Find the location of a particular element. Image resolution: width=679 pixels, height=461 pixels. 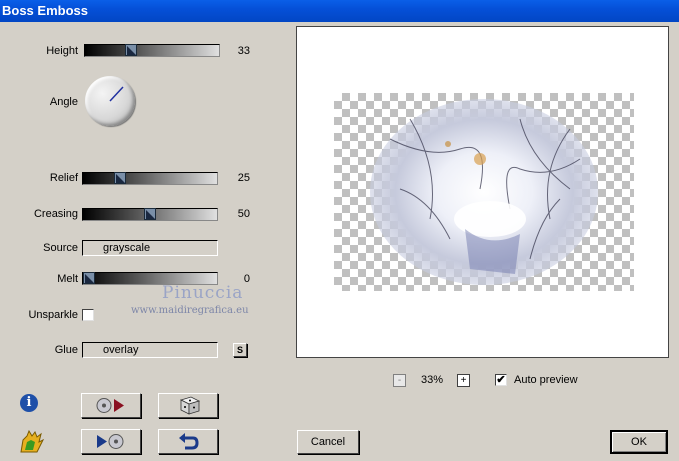

creasing-slider is located at coordinates (150, 214).